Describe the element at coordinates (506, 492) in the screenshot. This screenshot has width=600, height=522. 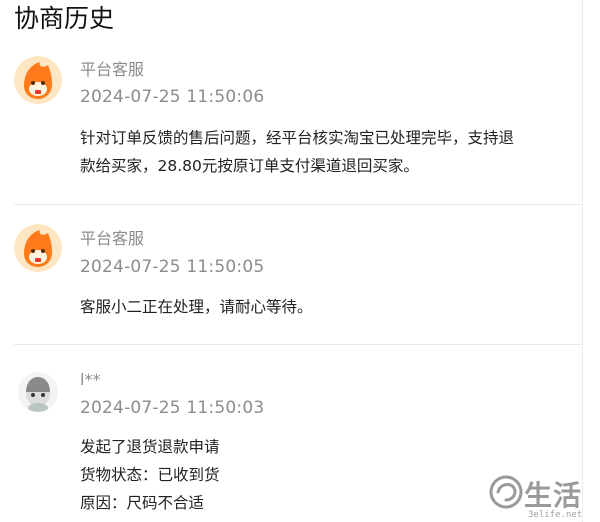
I see `watermark-logo-icon` at that location.